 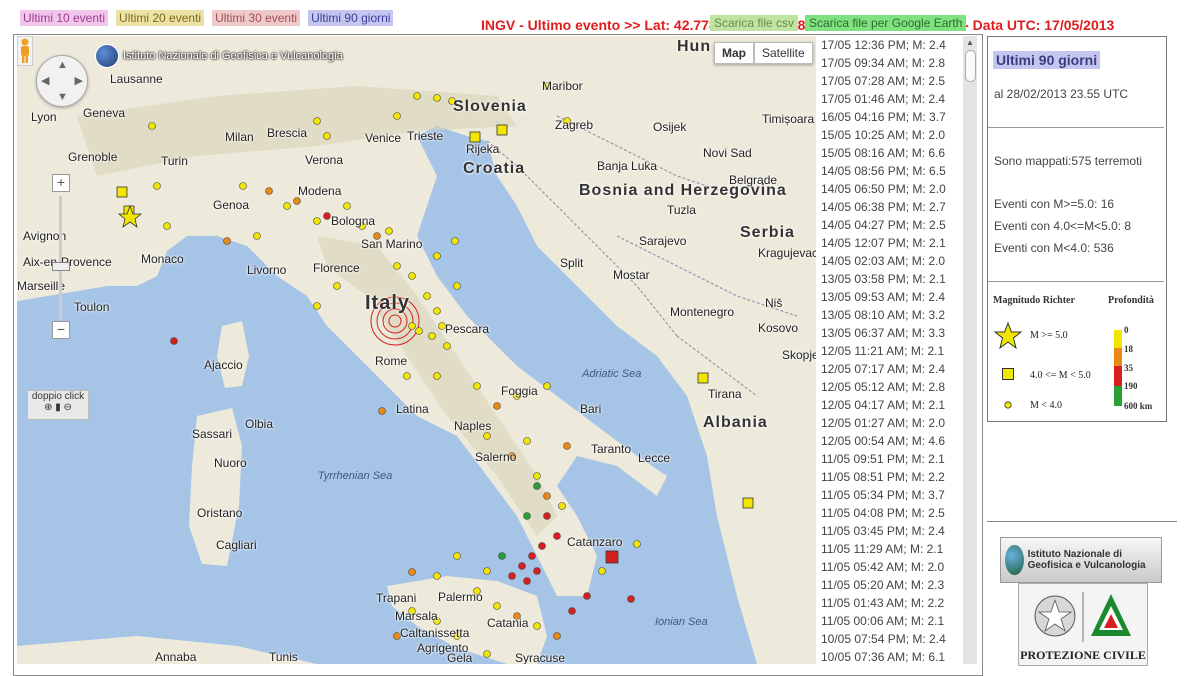 I want to click on land-corsica, so click(x=233, y=354).